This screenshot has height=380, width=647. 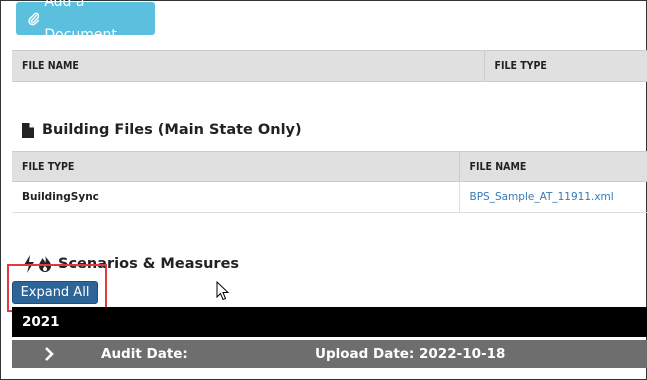 I want to click on file-name-link: BPS_Sample_AT_11911.xml, so click(x=542, y=197).